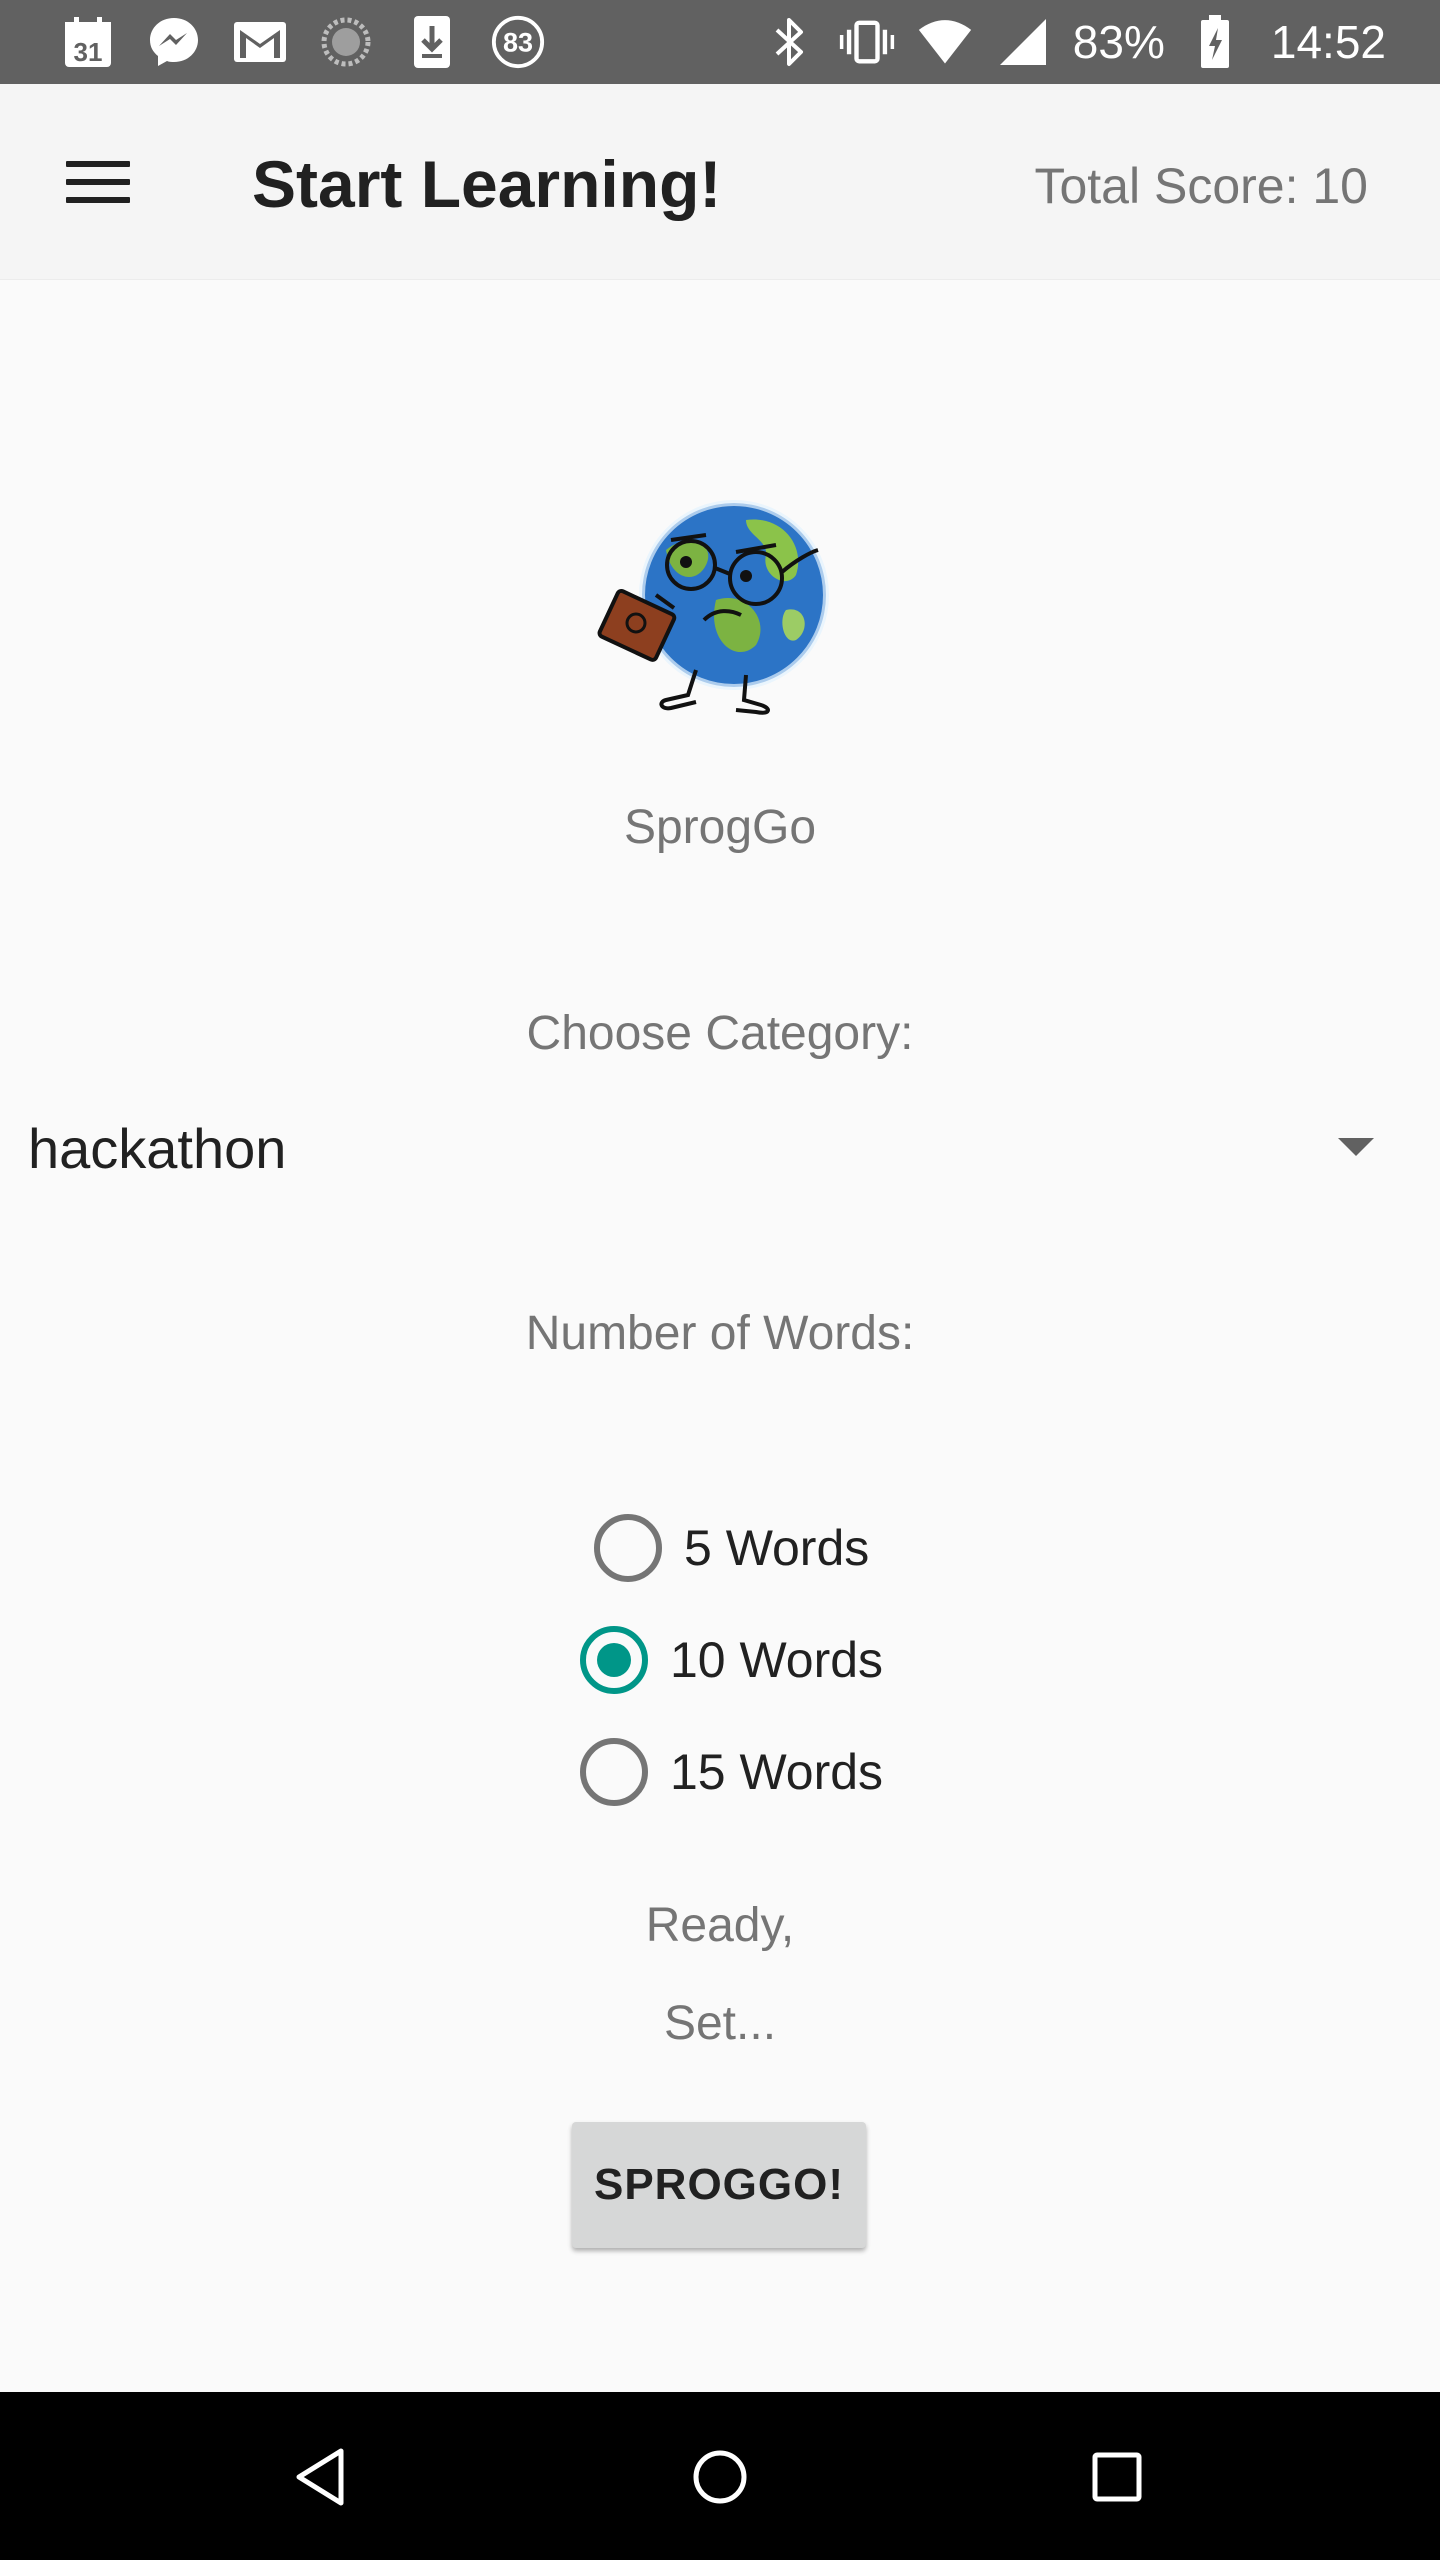 This screenshot has height=2560, width=1440. Describe the element at coordinates (777, 1660) in the screenshot. I see `radio-label: 10 Words` at that location.